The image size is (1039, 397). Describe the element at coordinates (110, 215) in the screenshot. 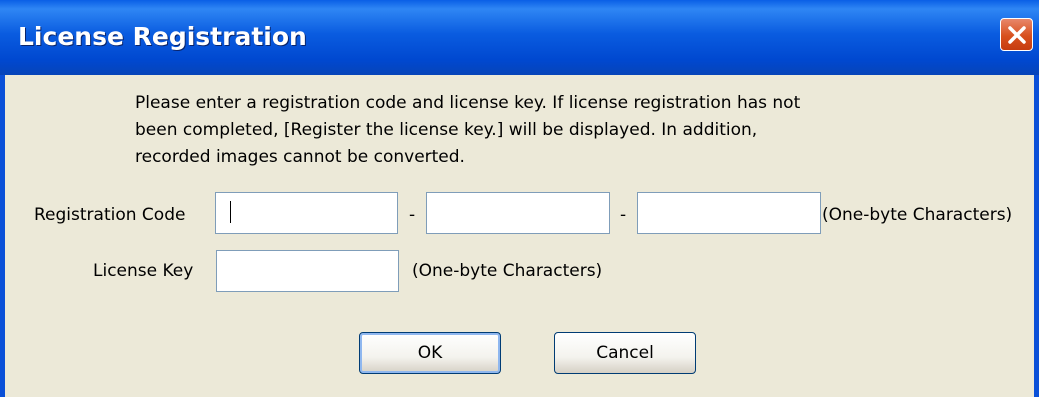

I see `registration-code-label: Registration Code` at that location.